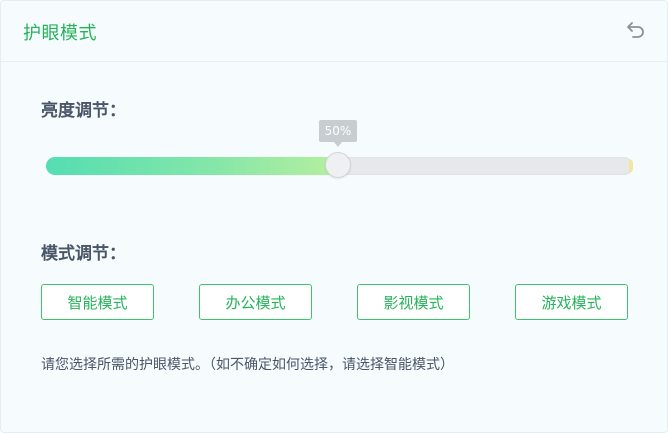 This screenshot has height=433, width=668. Describe the element at coordinates (338, 165) in the screenshot. I see `slider-thumb` at that location.